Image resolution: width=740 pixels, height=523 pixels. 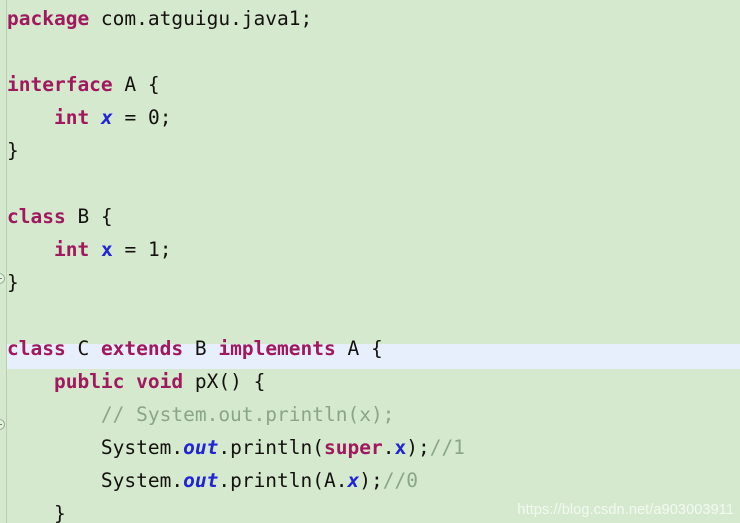 I want to click on code-token-kw: void, so click(x=160, y=381).